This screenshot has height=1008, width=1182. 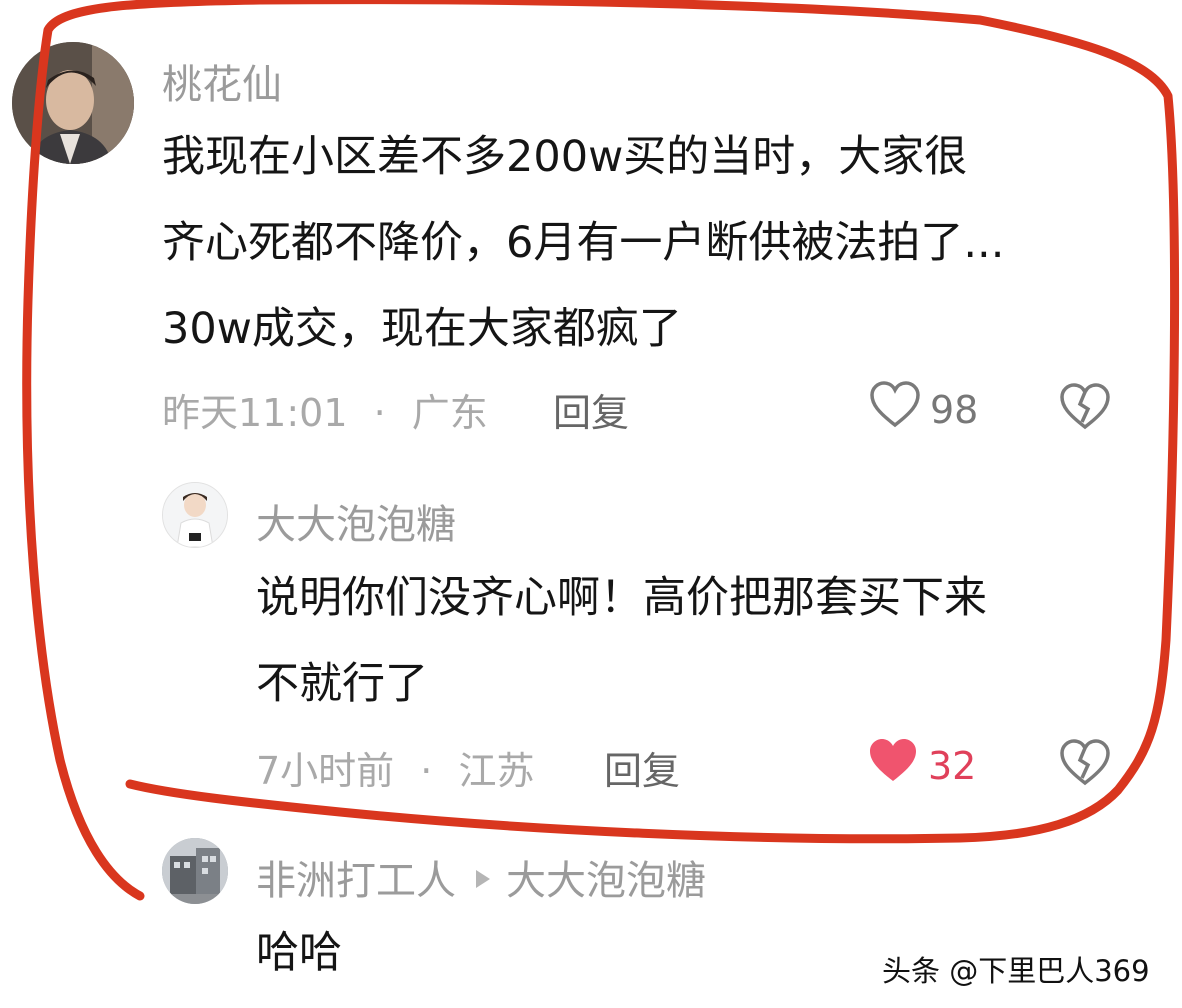 I want to click on reply-text-line: 说明你们没齐心啊！高价把那套买下来, so click(x=621, y=598).